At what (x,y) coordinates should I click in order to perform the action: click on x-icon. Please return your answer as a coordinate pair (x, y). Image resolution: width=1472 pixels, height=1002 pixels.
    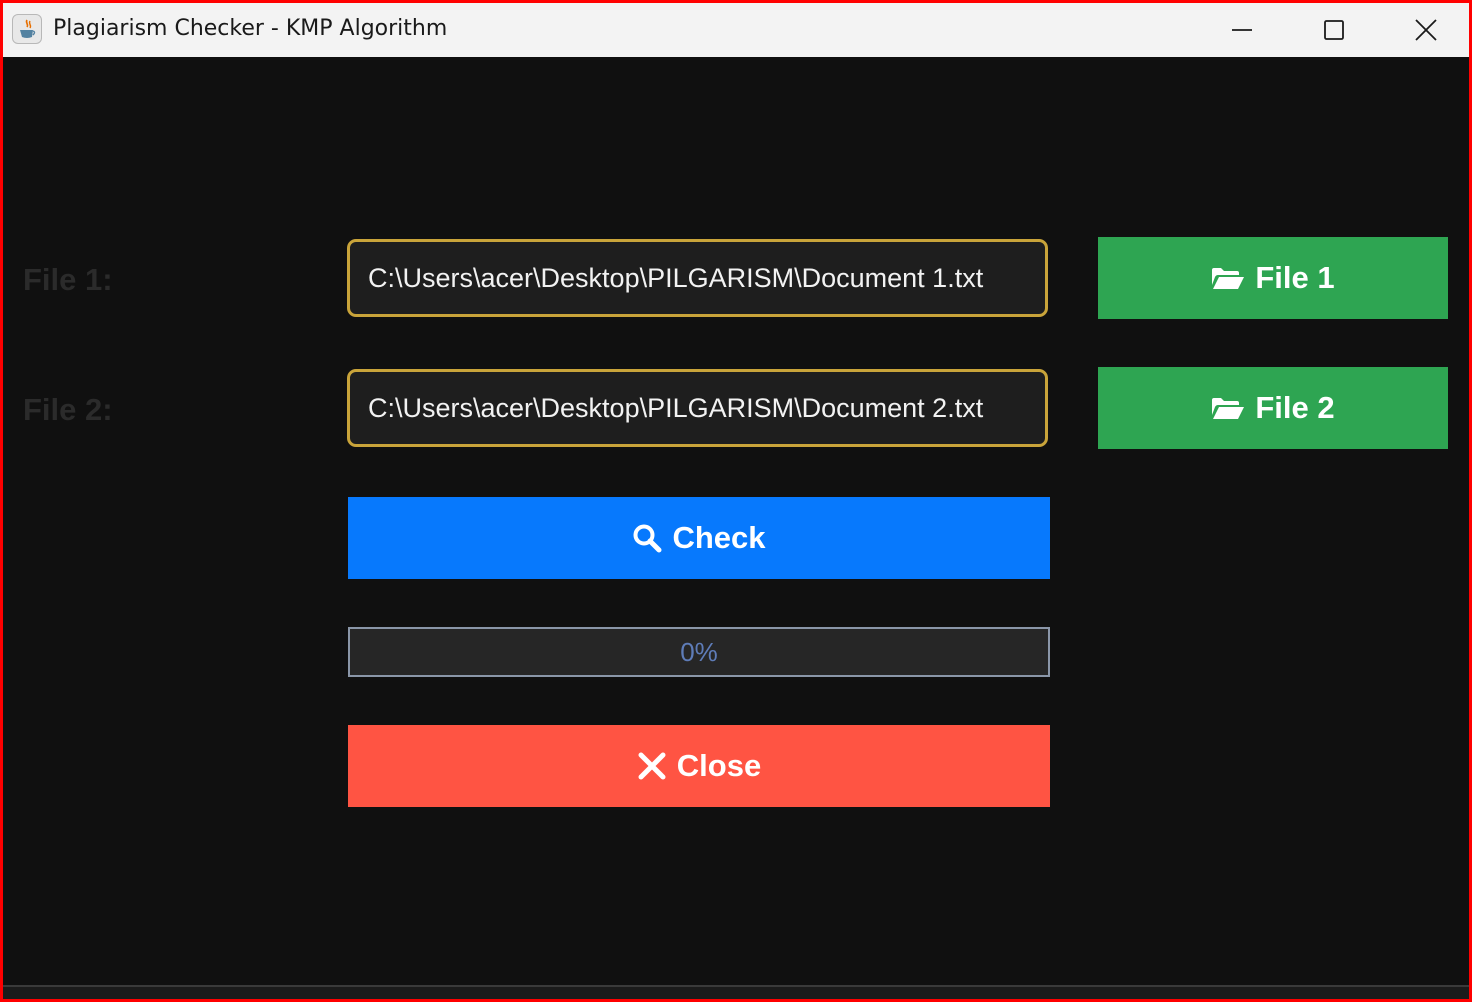
    Looking at the image, I should click on (652, 766).